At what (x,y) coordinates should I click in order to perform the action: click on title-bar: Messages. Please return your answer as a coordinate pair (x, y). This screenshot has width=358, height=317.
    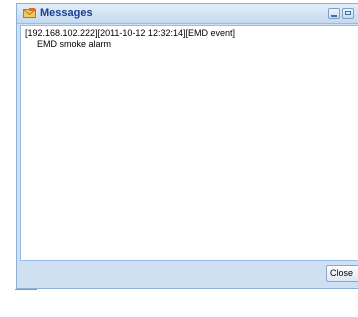
    Looking at the image, I should click on (187, 14).